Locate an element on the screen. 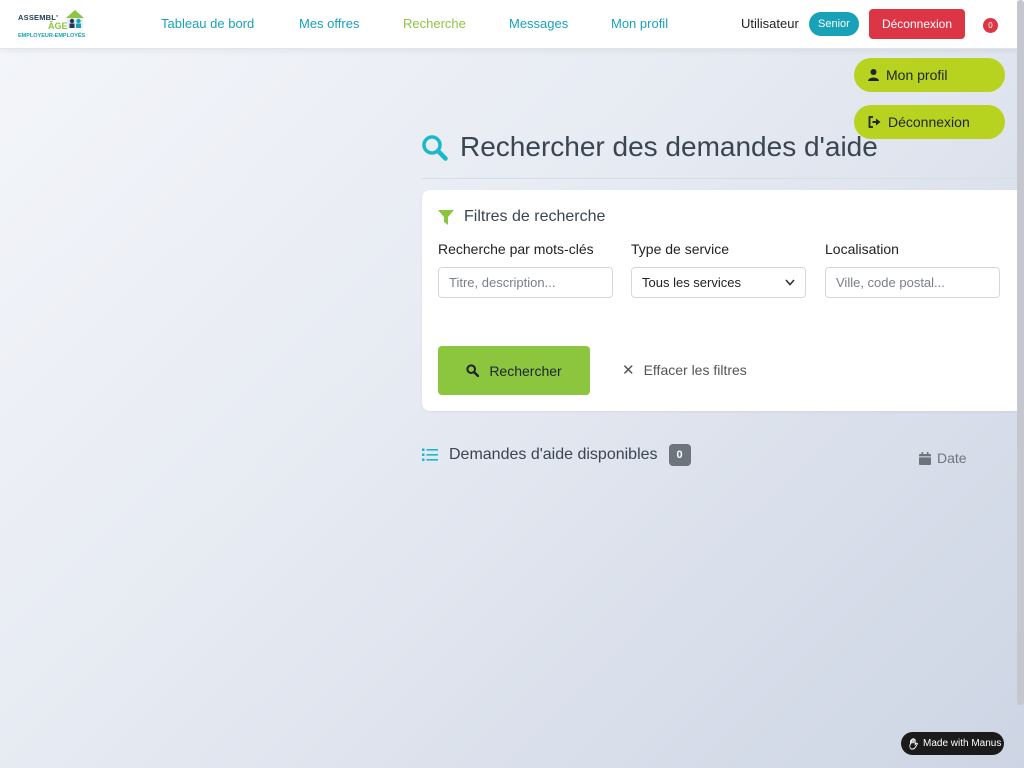 This screenshot has width=1024, height=768. notification-badge: 0 is located at coordinates (990, 25).